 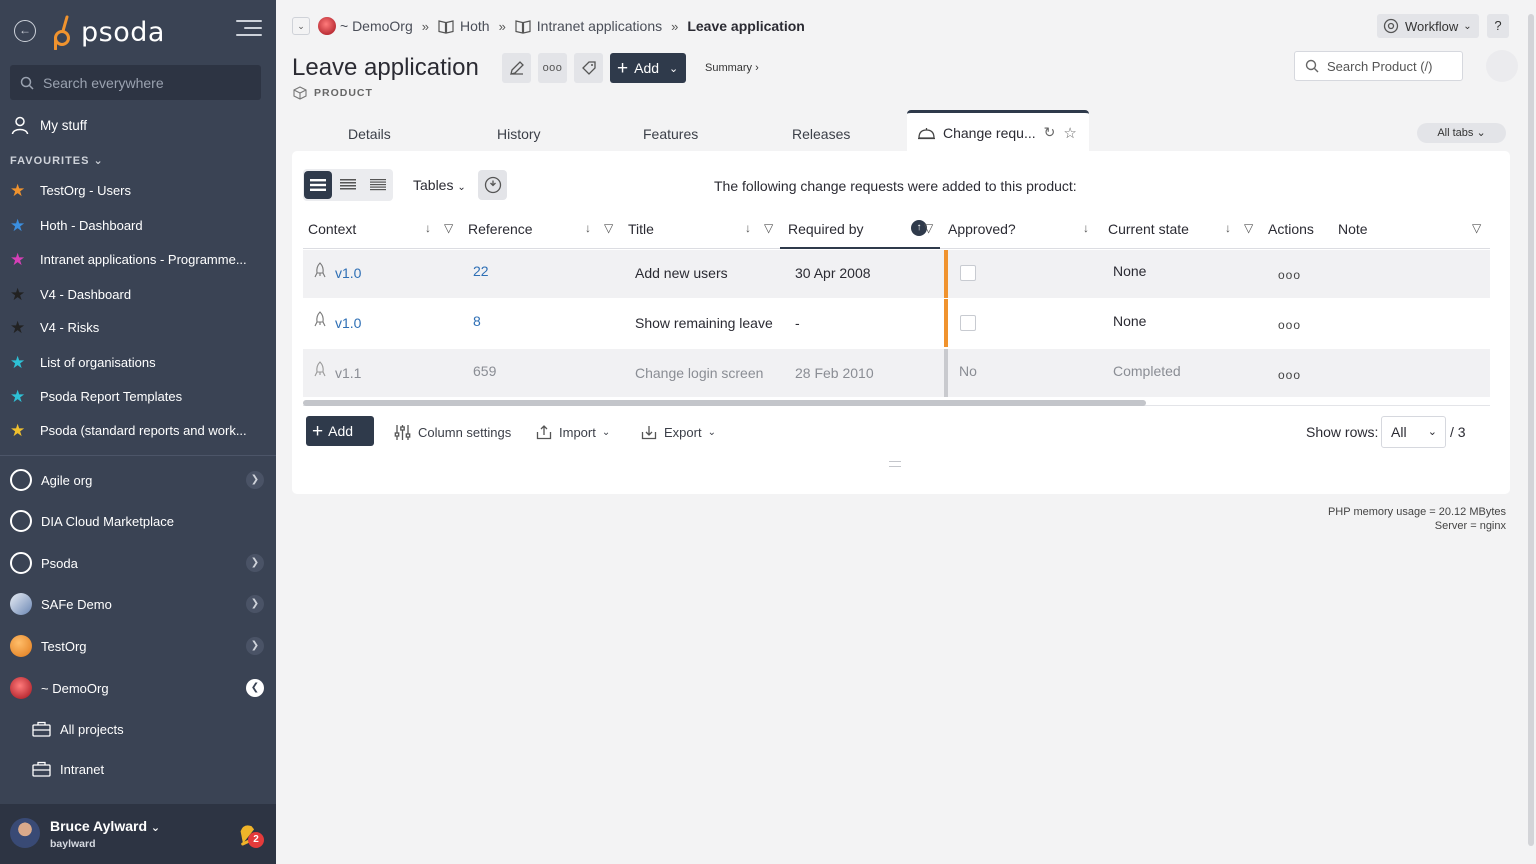 What do you see at coordinates (1498, 26) in the screenshot?
I see `help-button: ?` at bounding box center [1498, 26].